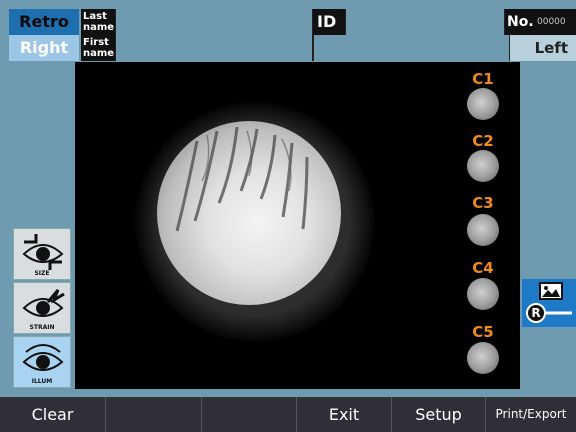 The height and width of the screenshot is (432, 576). I want to click on thumbnail-label-c3: C3, so click(483, 203).